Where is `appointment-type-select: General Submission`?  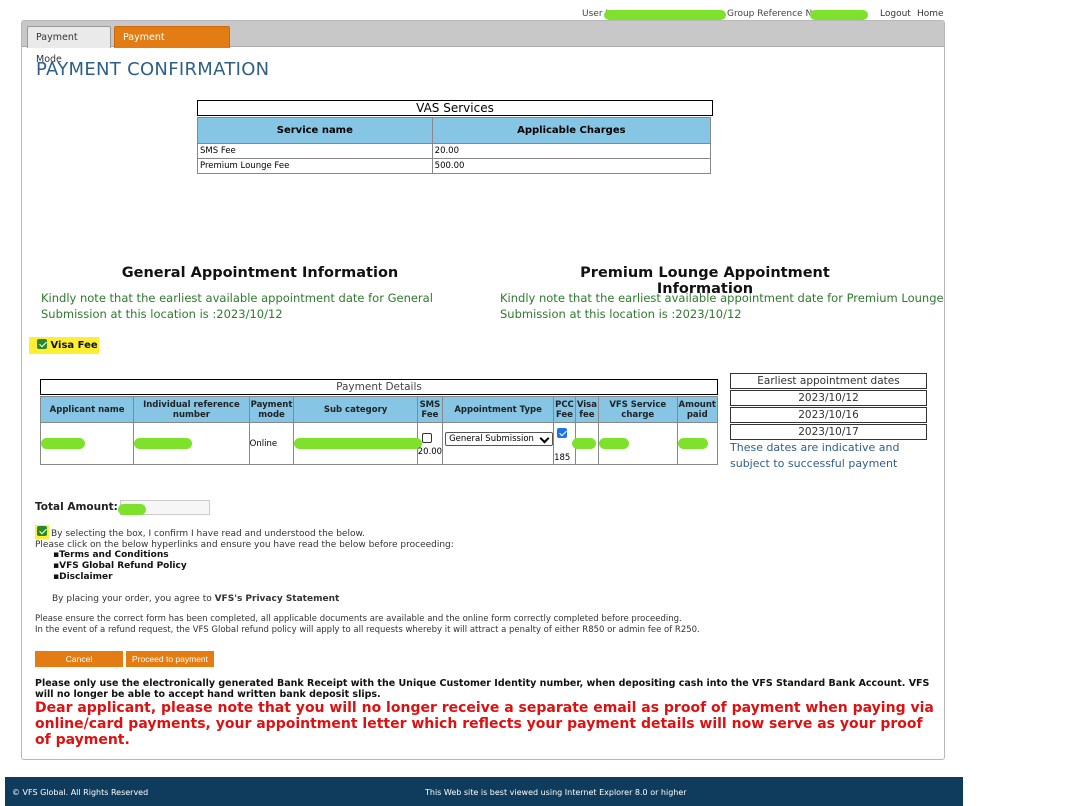 appointment-type-select: General Submission is located at coordinates (499, 439).